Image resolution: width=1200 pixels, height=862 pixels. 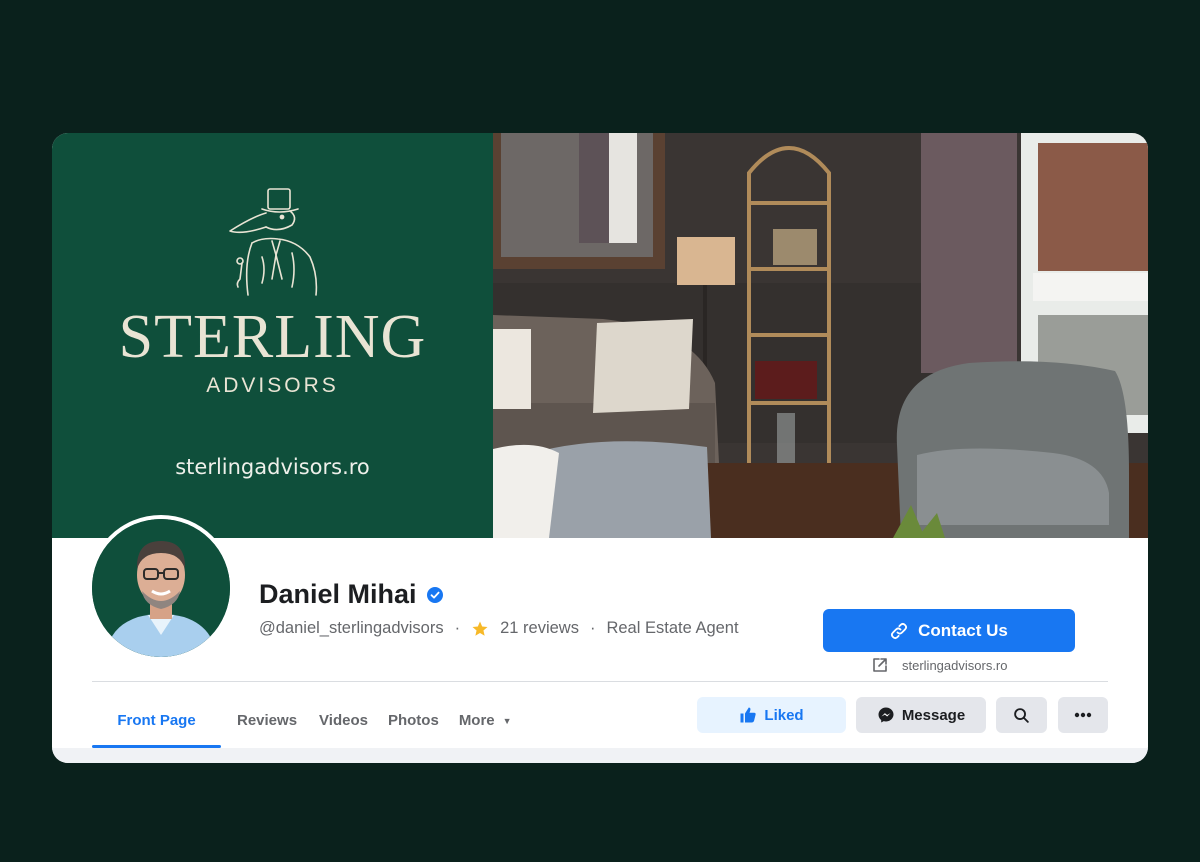 I want to click on brand-name: STERLING, so click(x=272, y=337).